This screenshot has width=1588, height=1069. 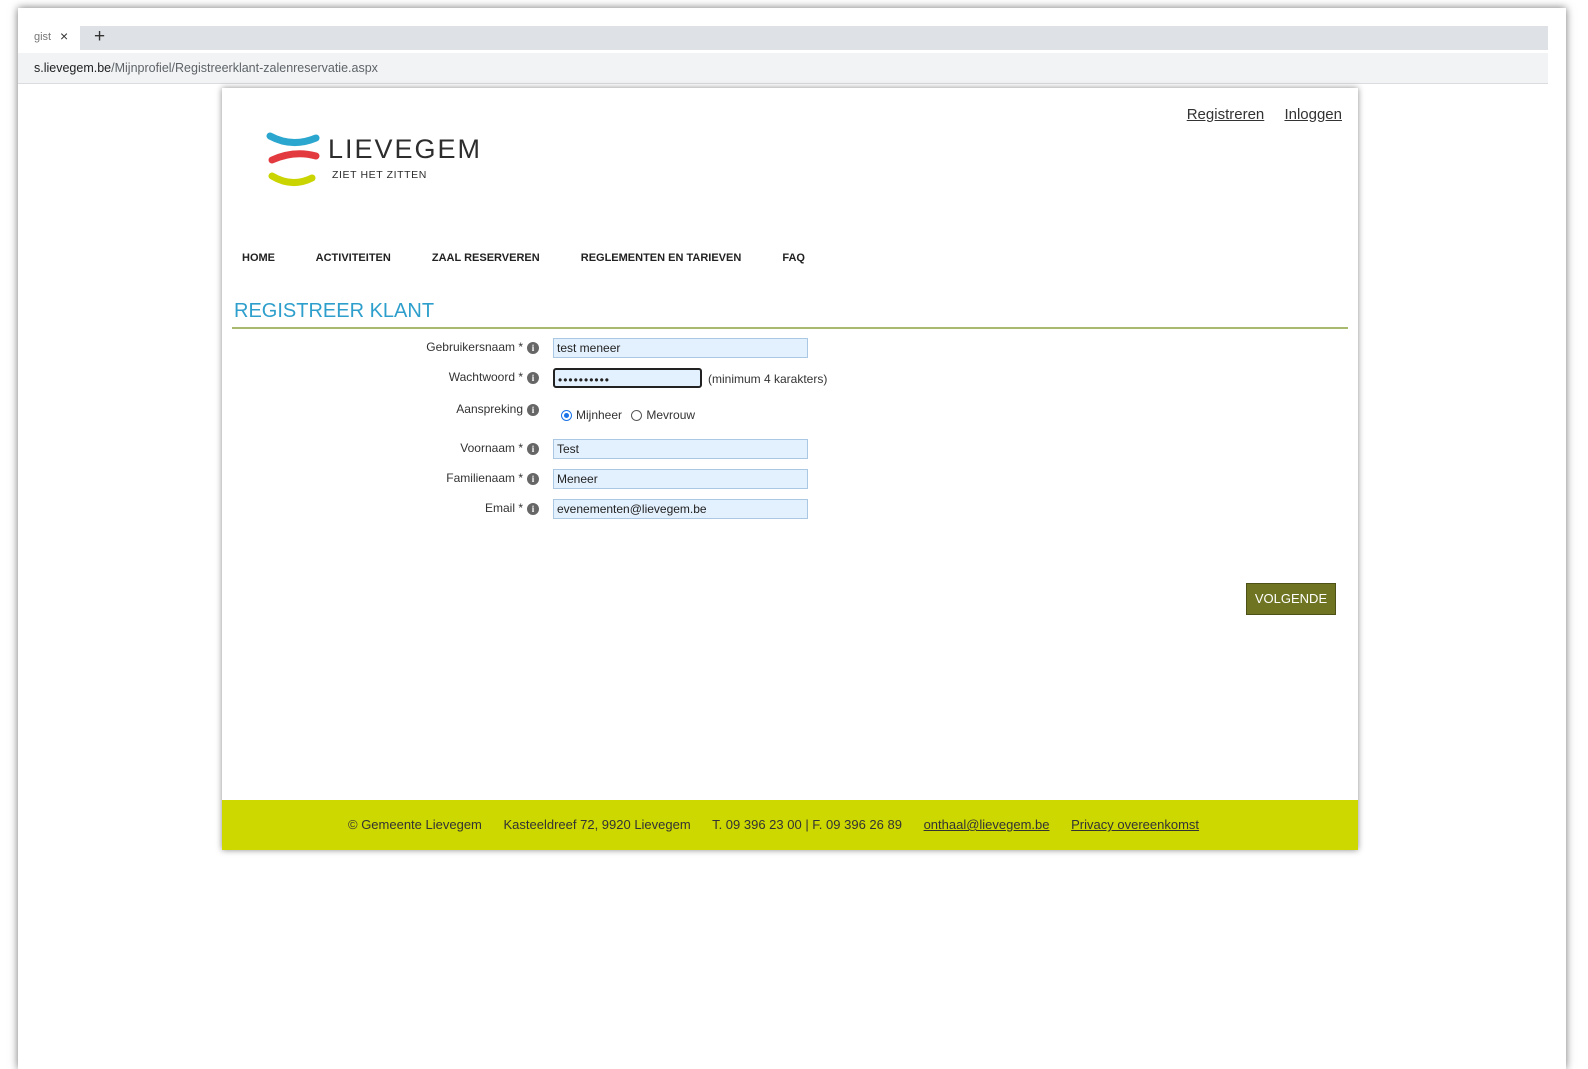 I want to click on nav-activiteiten: ACTIVITEITEN, so click(x=353, y=258).